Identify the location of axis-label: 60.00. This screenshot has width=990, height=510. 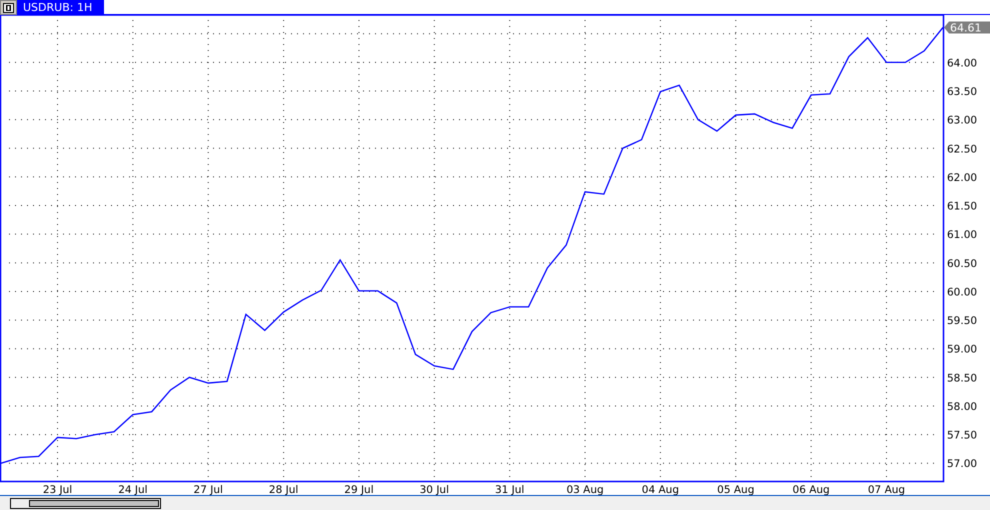
(962, 292).